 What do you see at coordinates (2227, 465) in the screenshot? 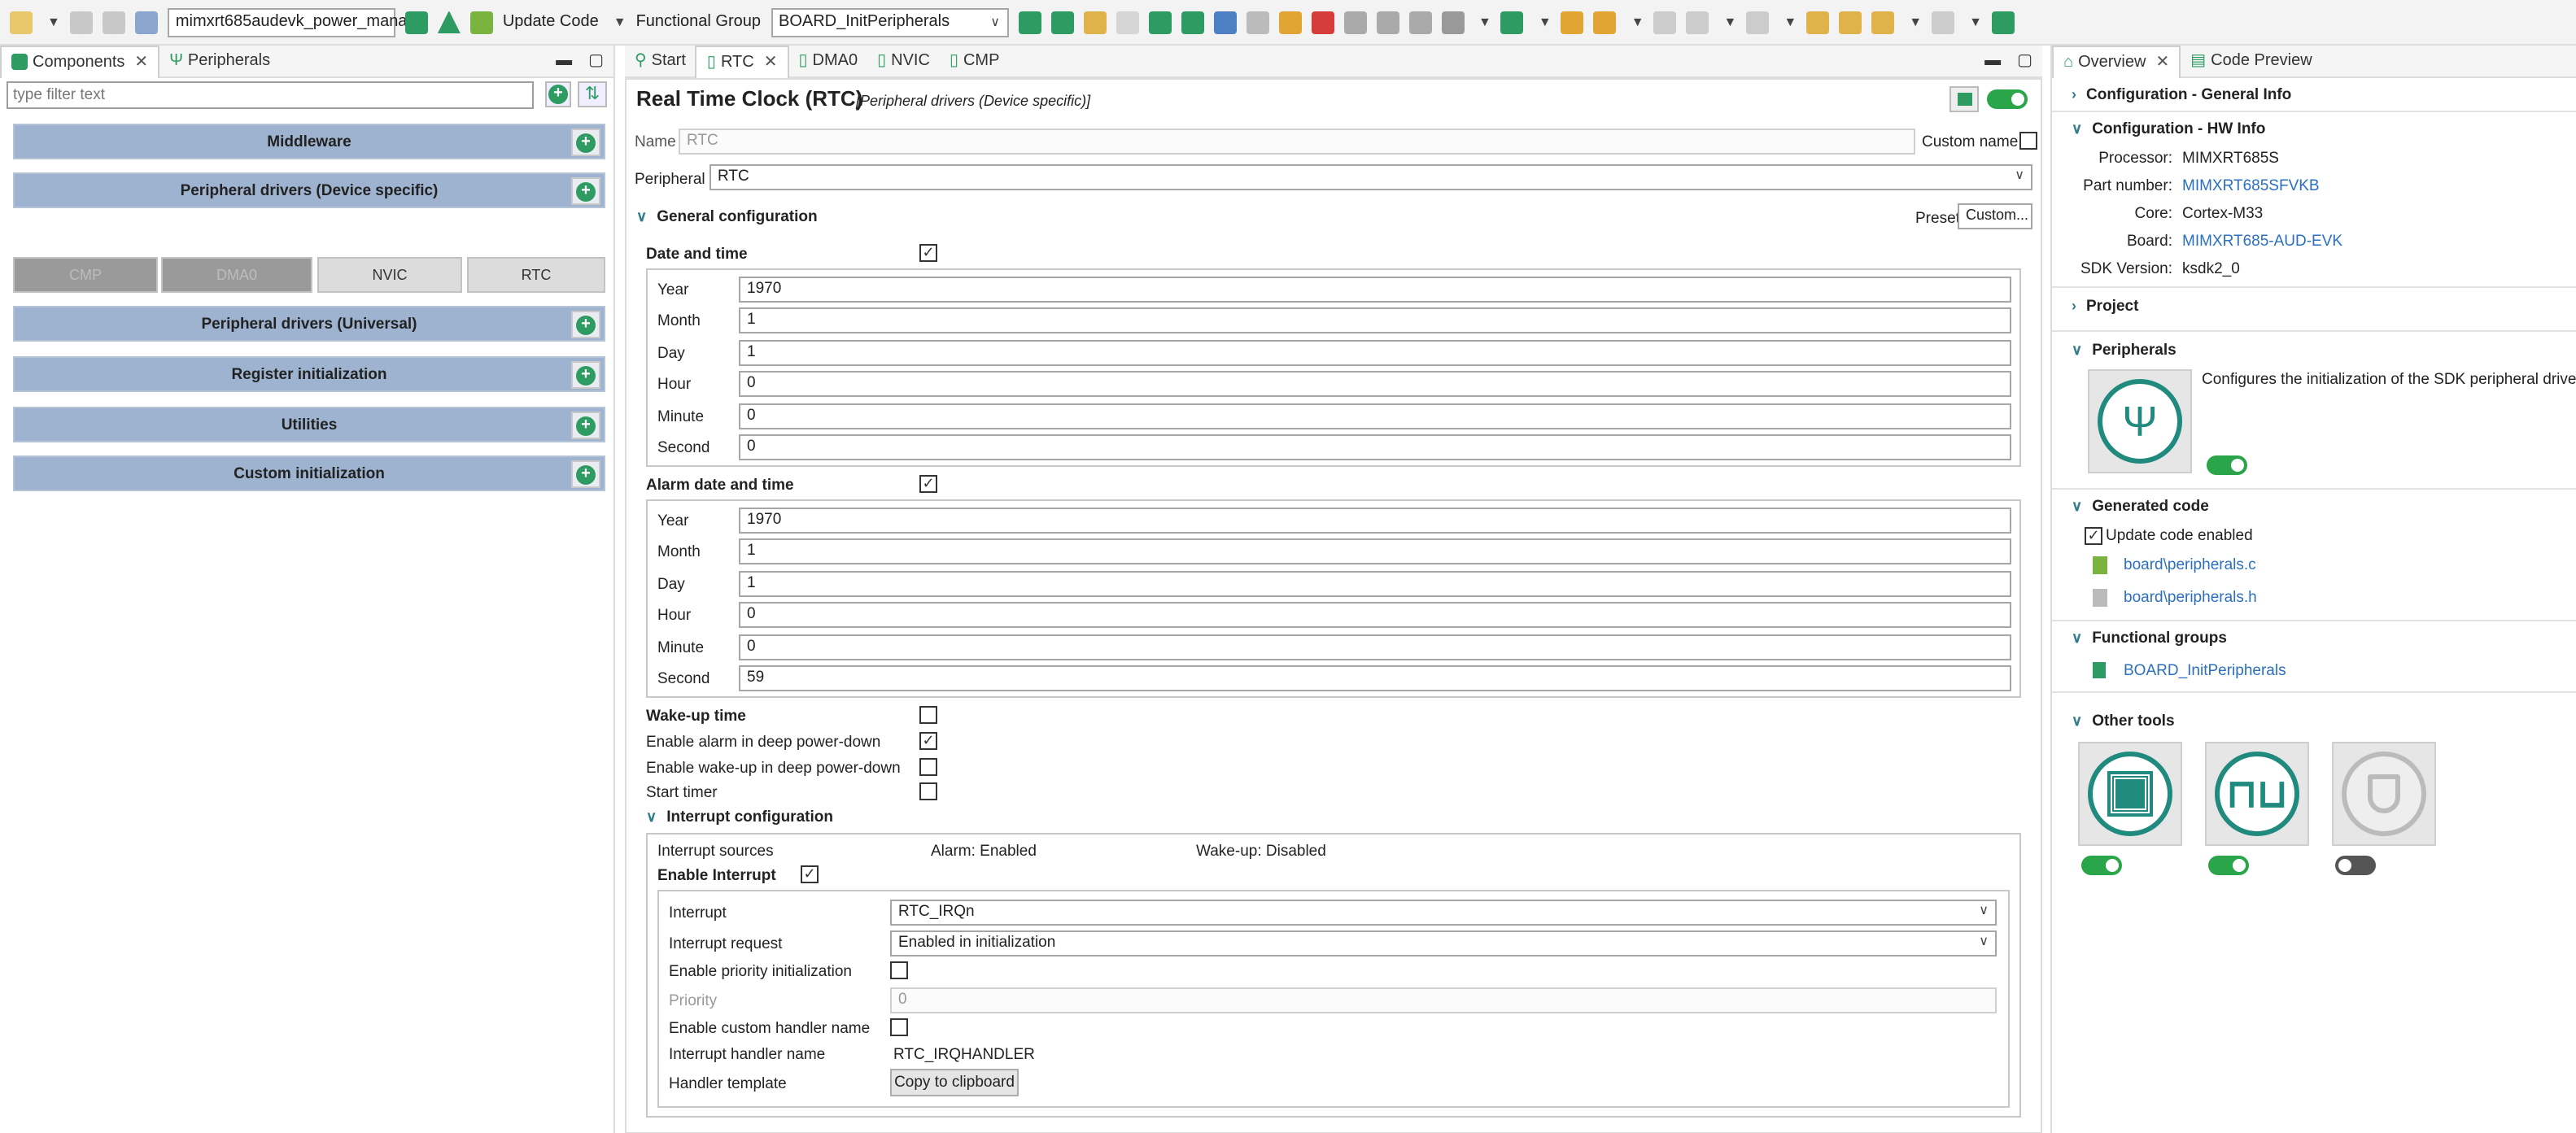
I see `peripherals-toggle` at bounding box center [2227, 465].